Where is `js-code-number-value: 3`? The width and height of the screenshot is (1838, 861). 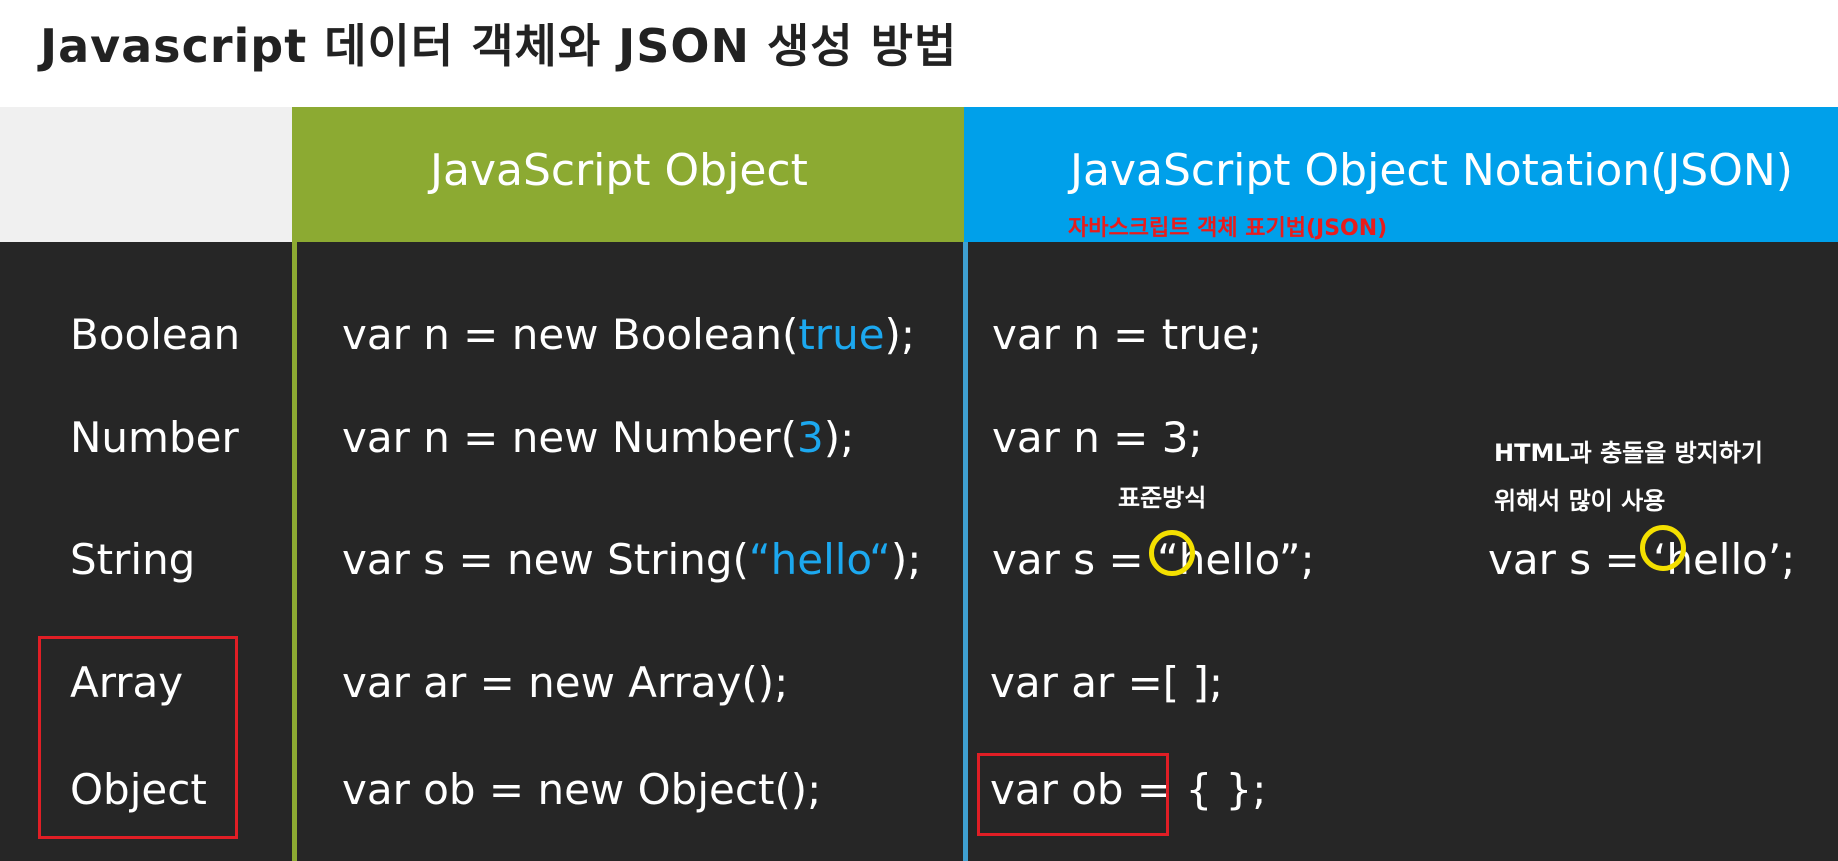
js-code-number-value: 3 is located at coordinates (810, 437).